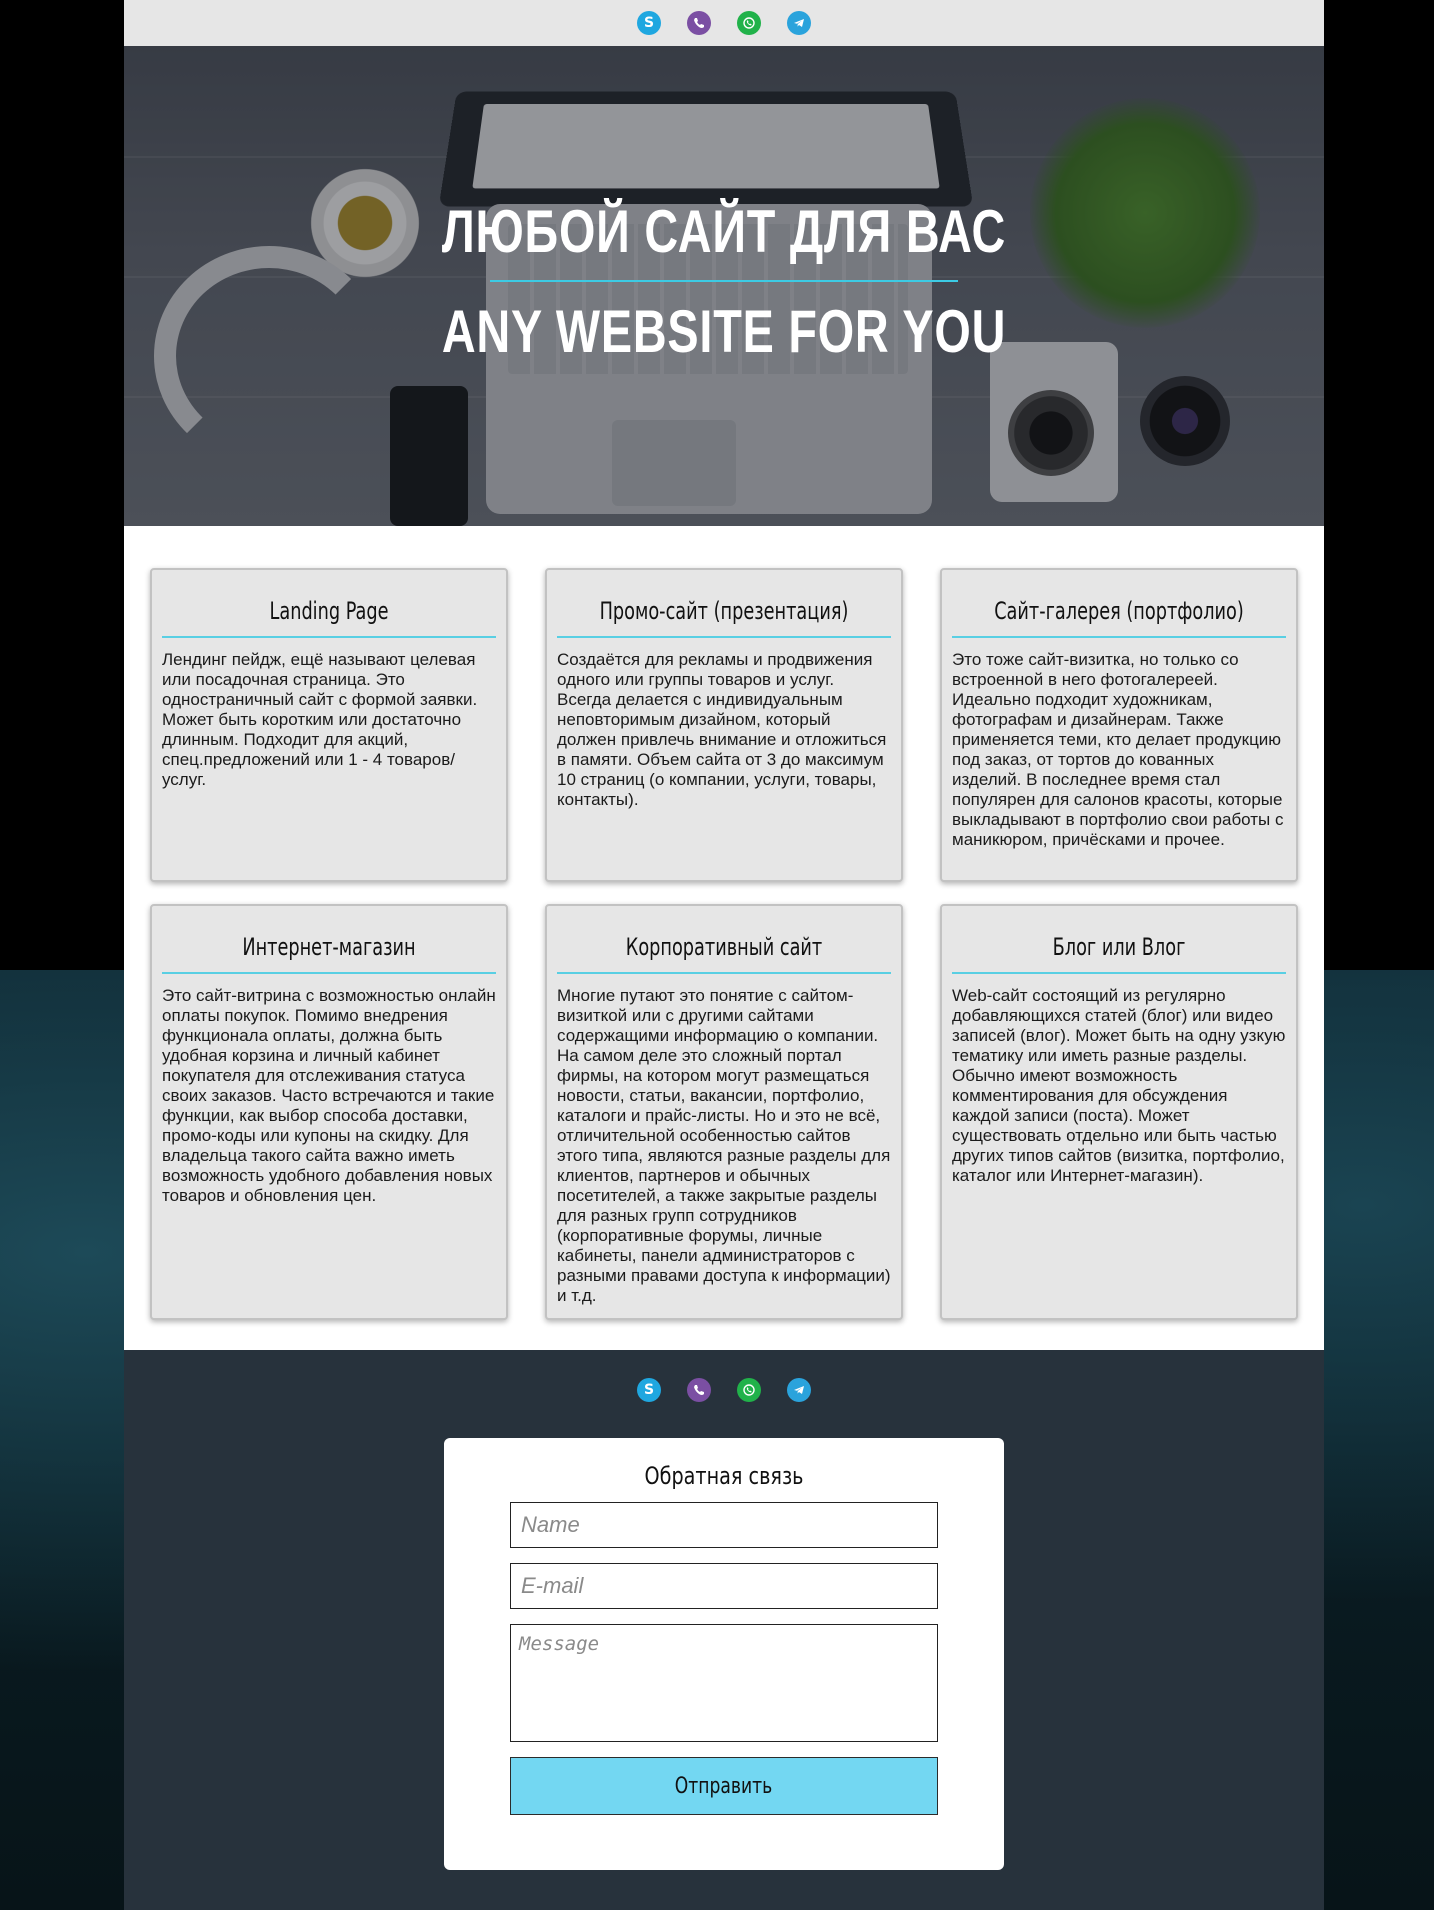 Image resolution: width=1434 pixels, height=1910 pixels. What do you see at coordinates (724, 23) in the screenshot?
I see `top-contact-bar: S` at bounding box center [724, 23].